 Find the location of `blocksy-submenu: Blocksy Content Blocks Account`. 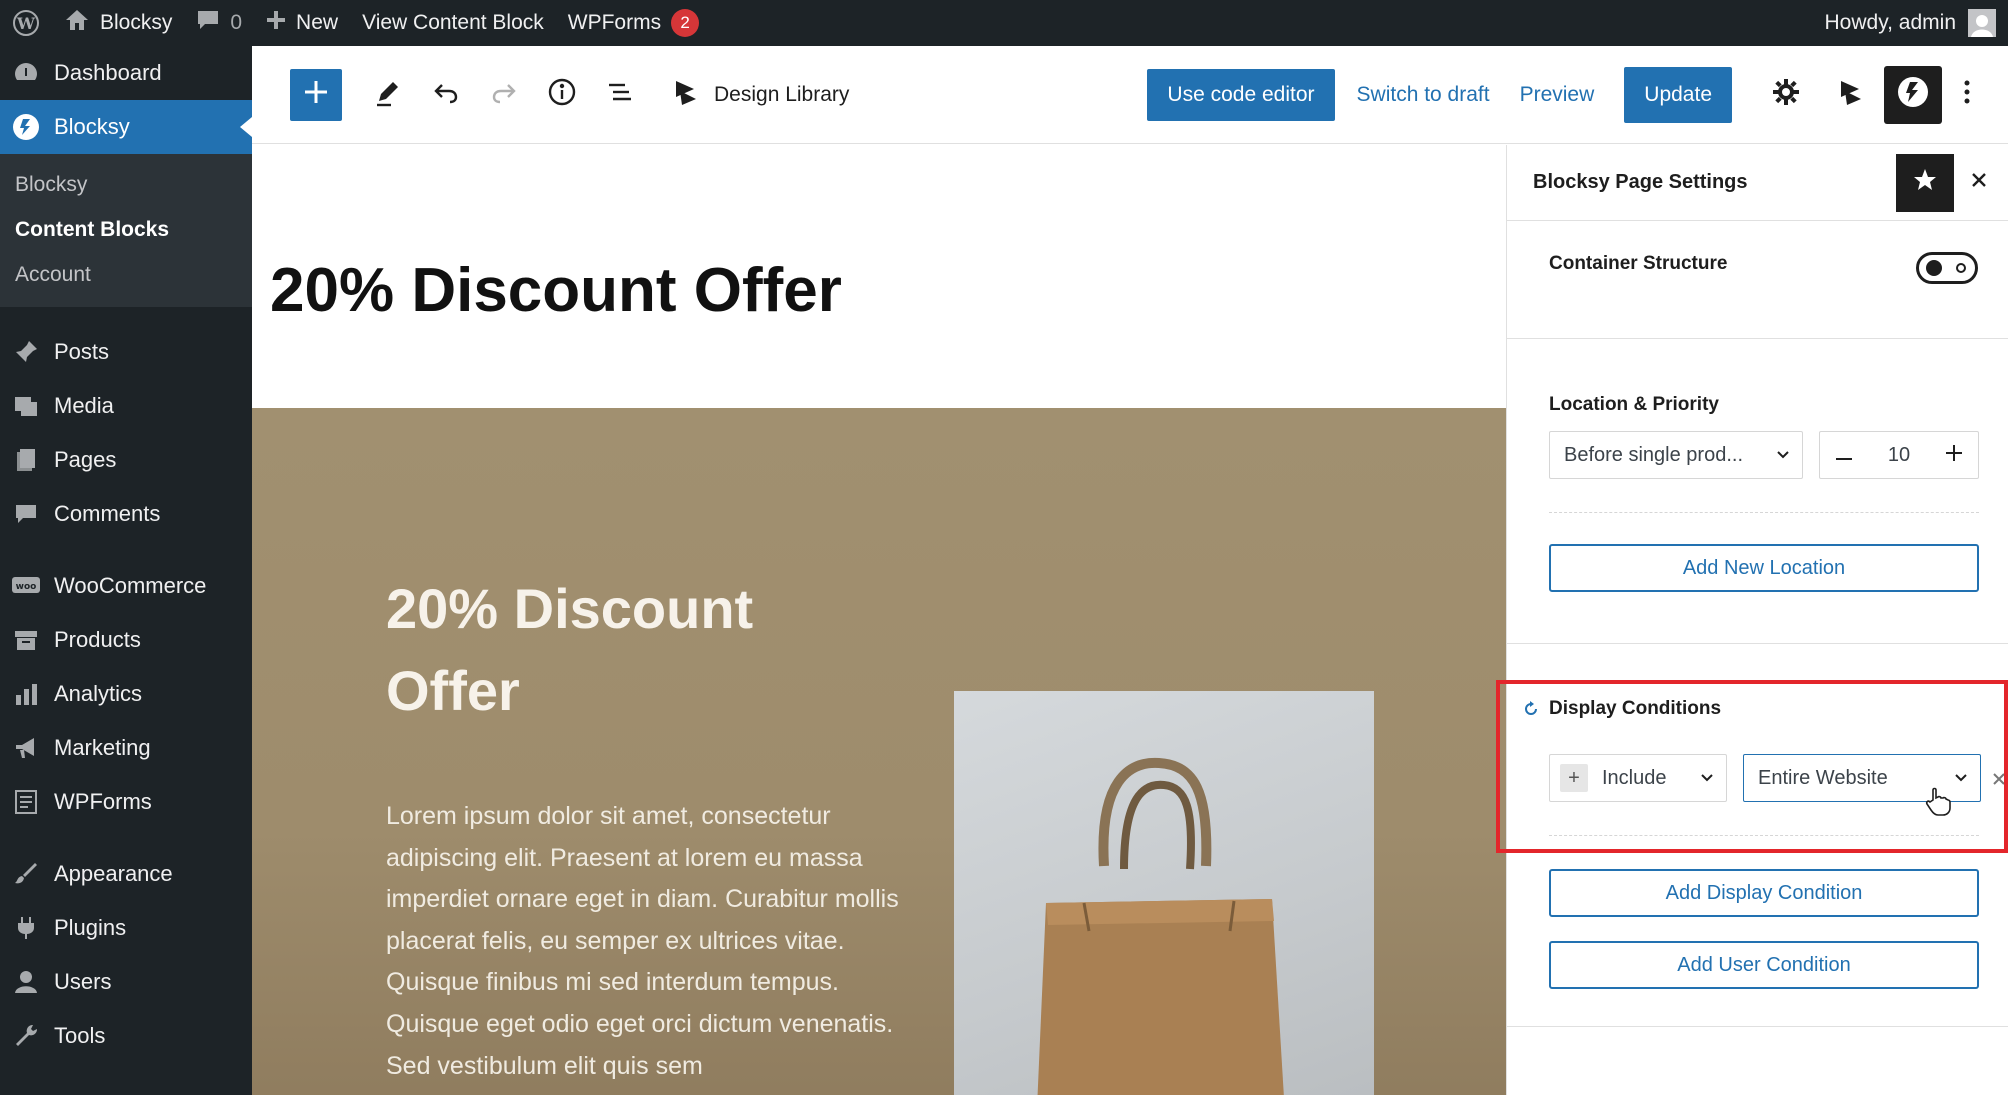

blocksy-submenu: Blocksy Content Blocks Account is located at coordinates (126, 230).